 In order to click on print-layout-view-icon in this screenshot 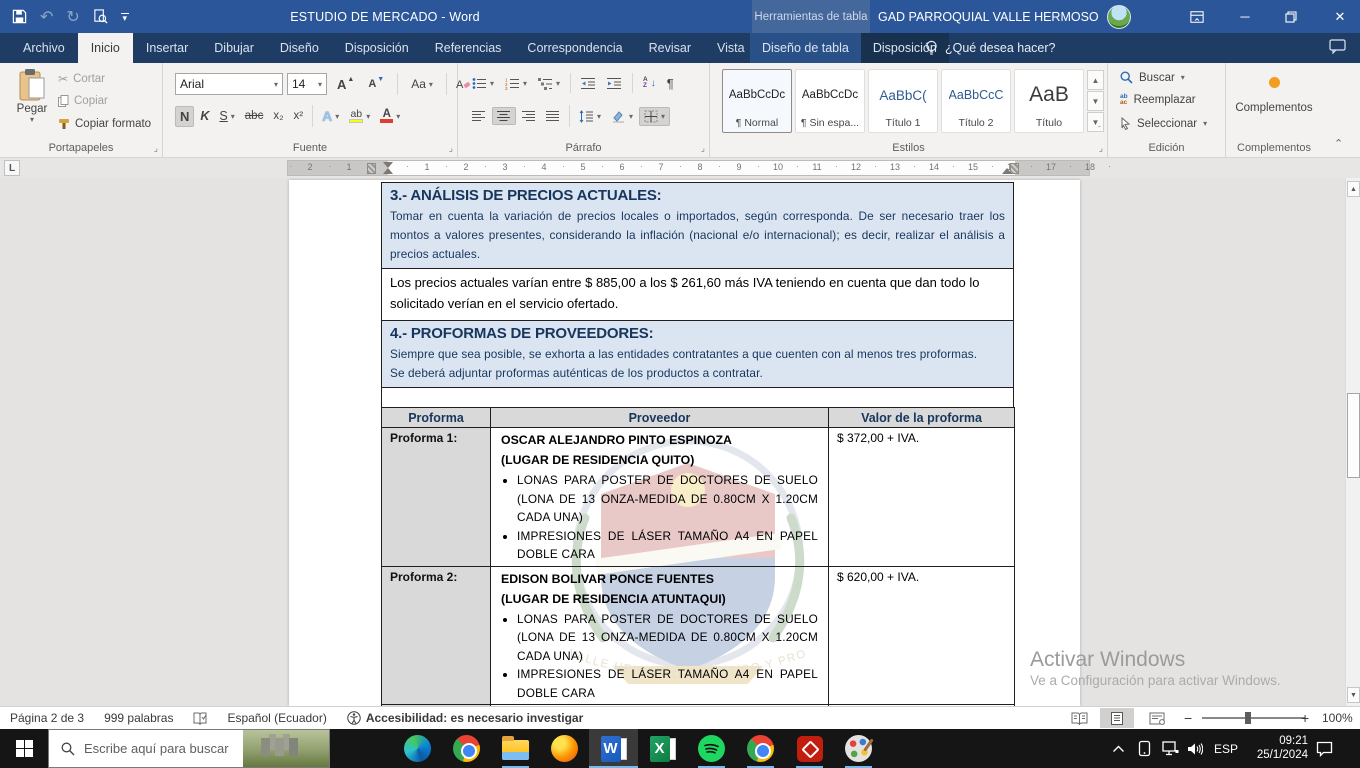, I will do `click(1117, 718)`.